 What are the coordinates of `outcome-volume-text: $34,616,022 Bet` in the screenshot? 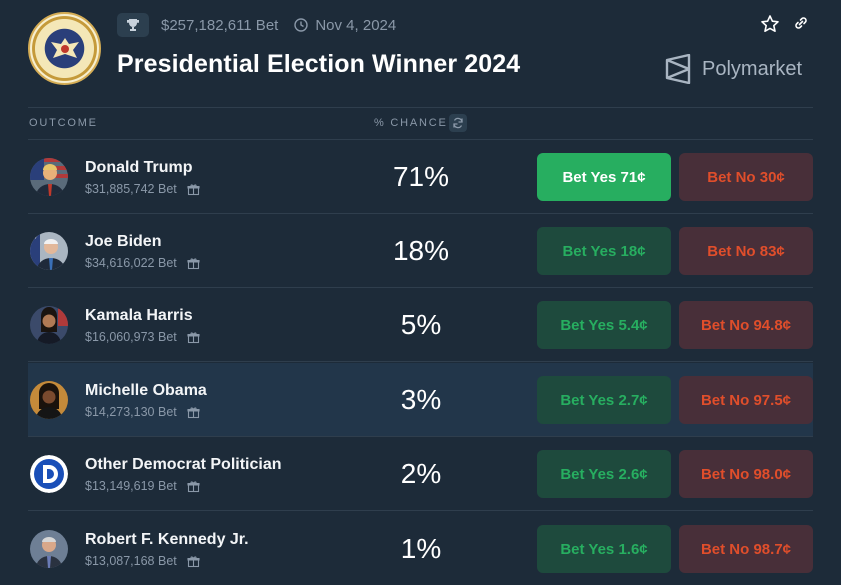 It's located at (131, 263).